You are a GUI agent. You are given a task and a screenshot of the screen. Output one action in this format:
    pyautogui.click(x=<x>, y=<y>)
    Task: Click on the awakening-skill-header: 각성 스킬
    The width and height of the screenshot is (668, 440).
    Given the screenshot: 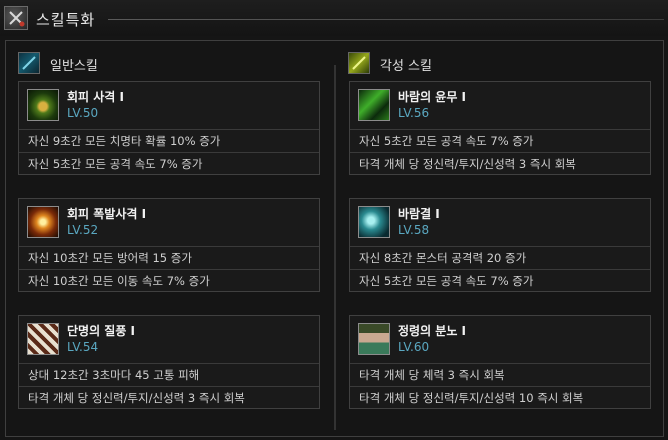 What is the action you would take?
    pyautogui.click(x=448, y=64)
    